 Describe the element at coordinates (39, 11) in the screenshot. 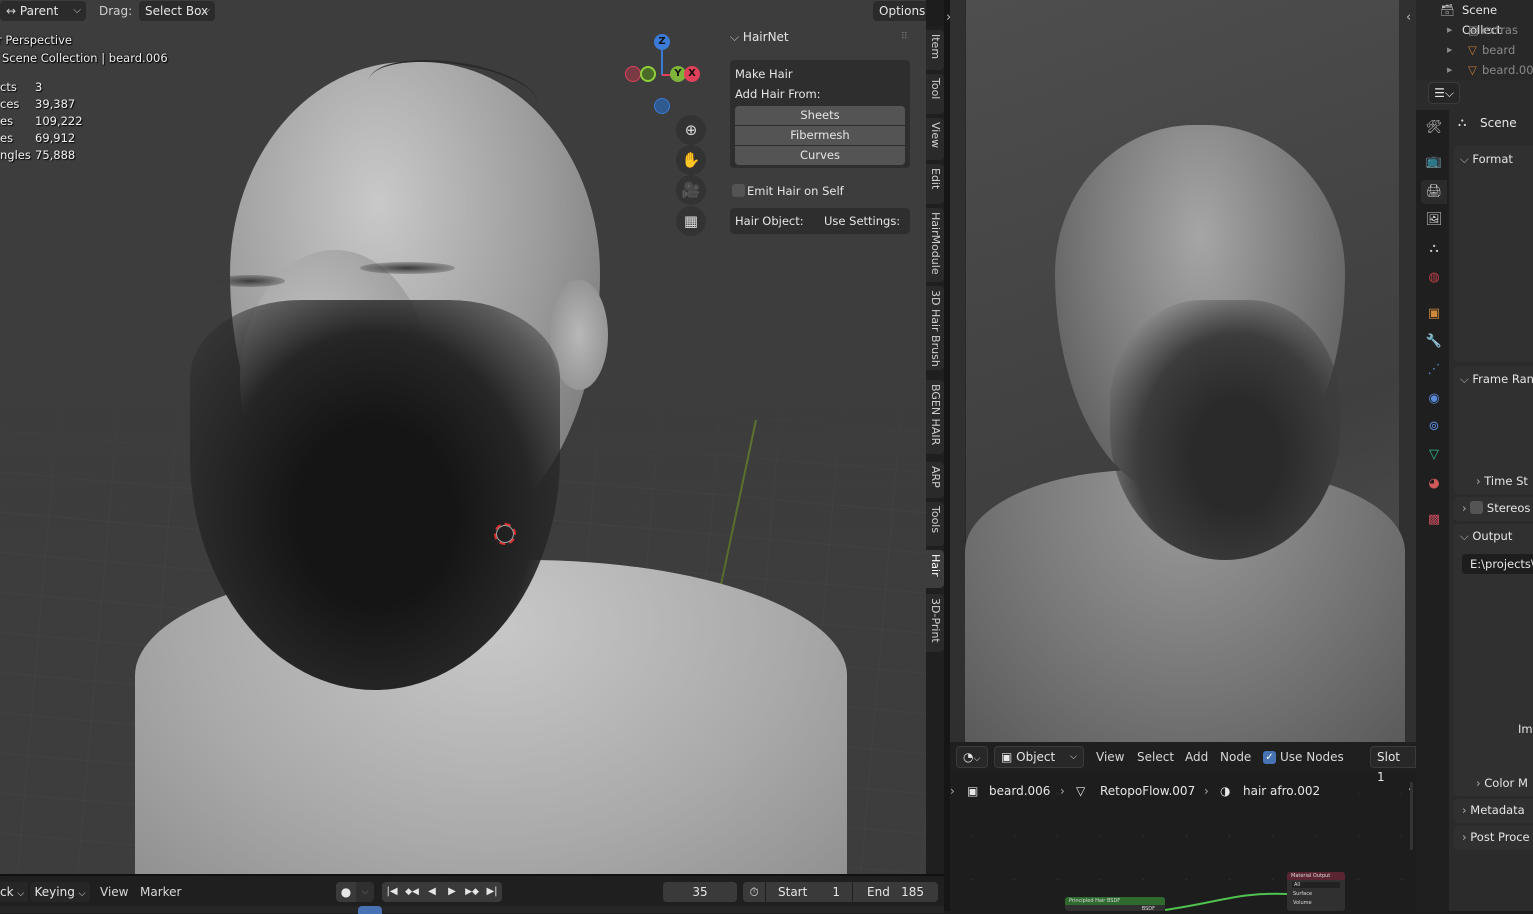

I see `pivot-dropdown-label: Parent` at that location.